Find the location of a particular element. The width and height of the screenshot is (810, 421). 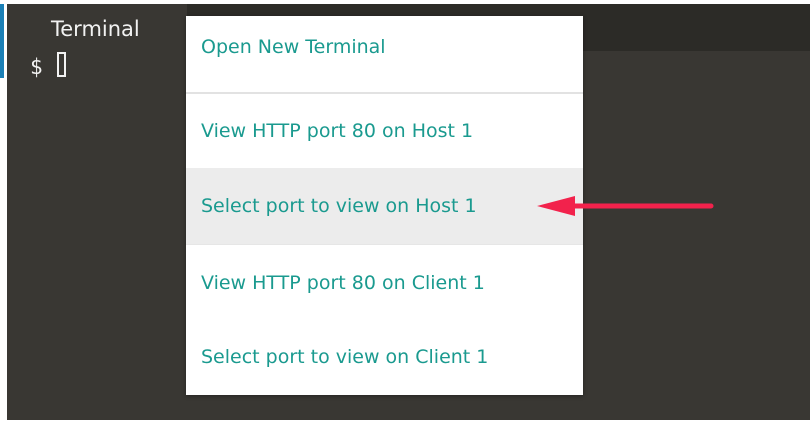

annotation-arrow-icon is located at coordinates (625, 206).